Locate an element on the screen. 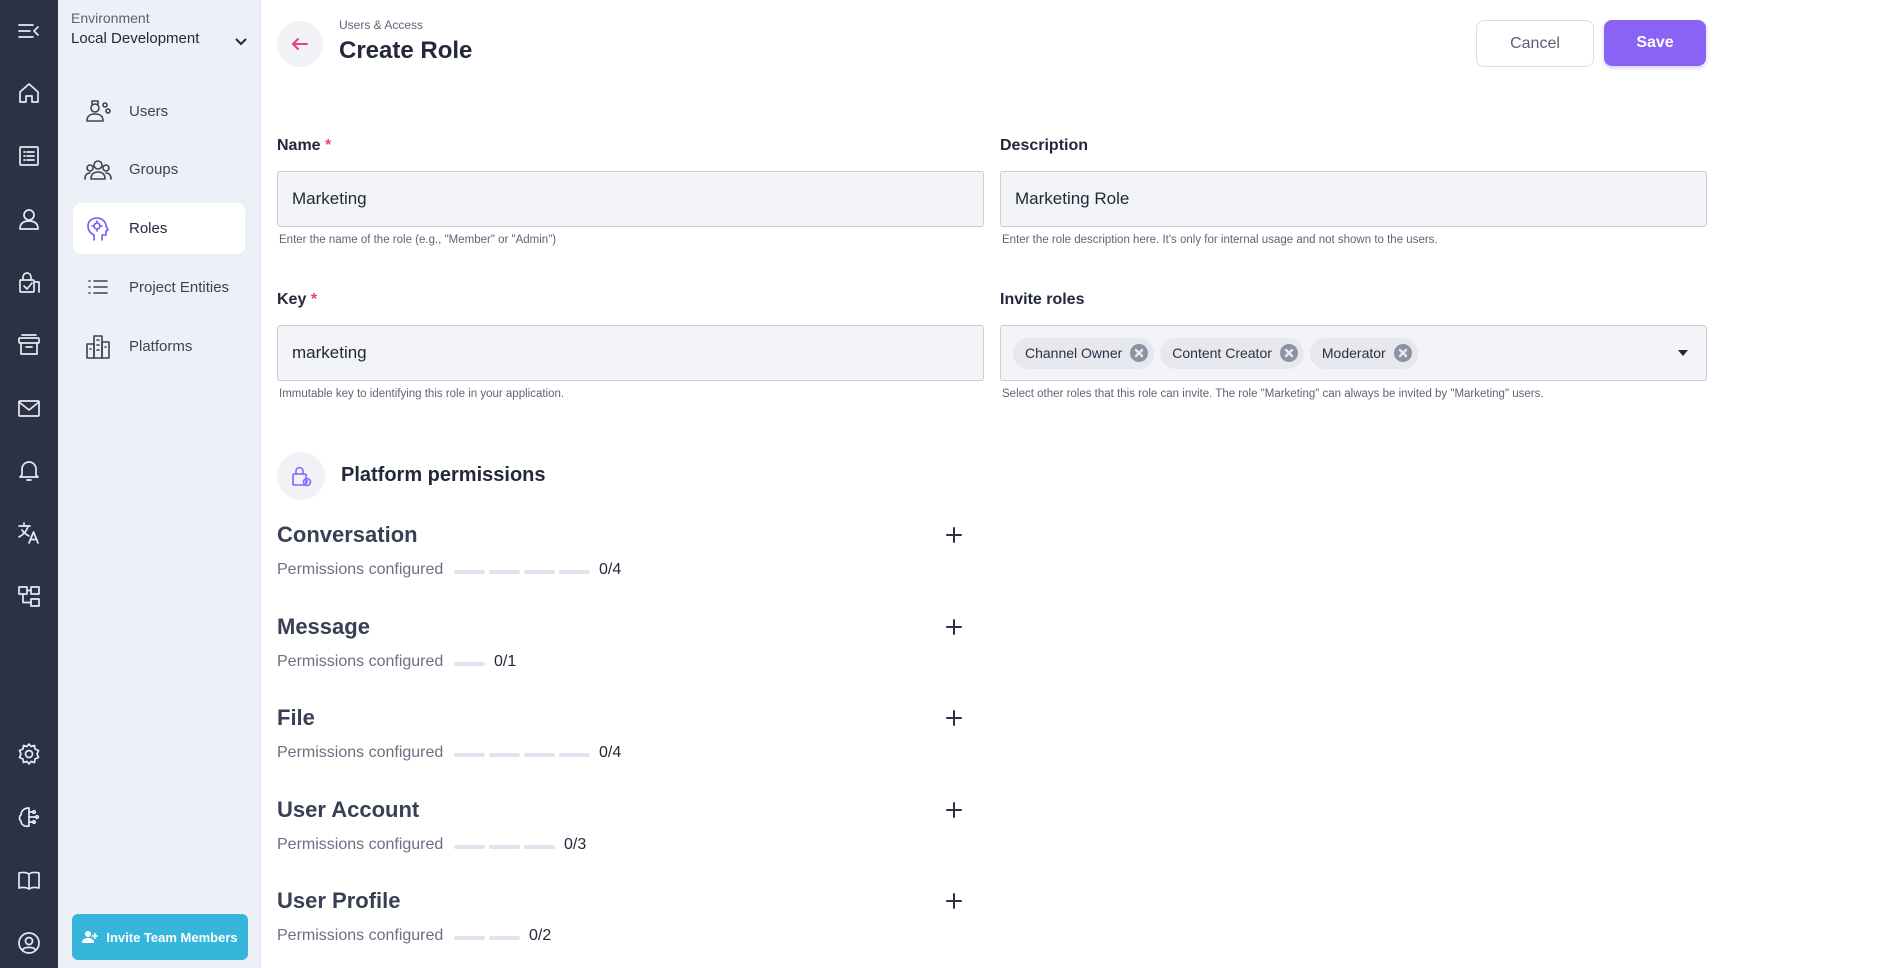 The image size is (1883, 968). permission-section-title: File is located at coordinates (296, 717).